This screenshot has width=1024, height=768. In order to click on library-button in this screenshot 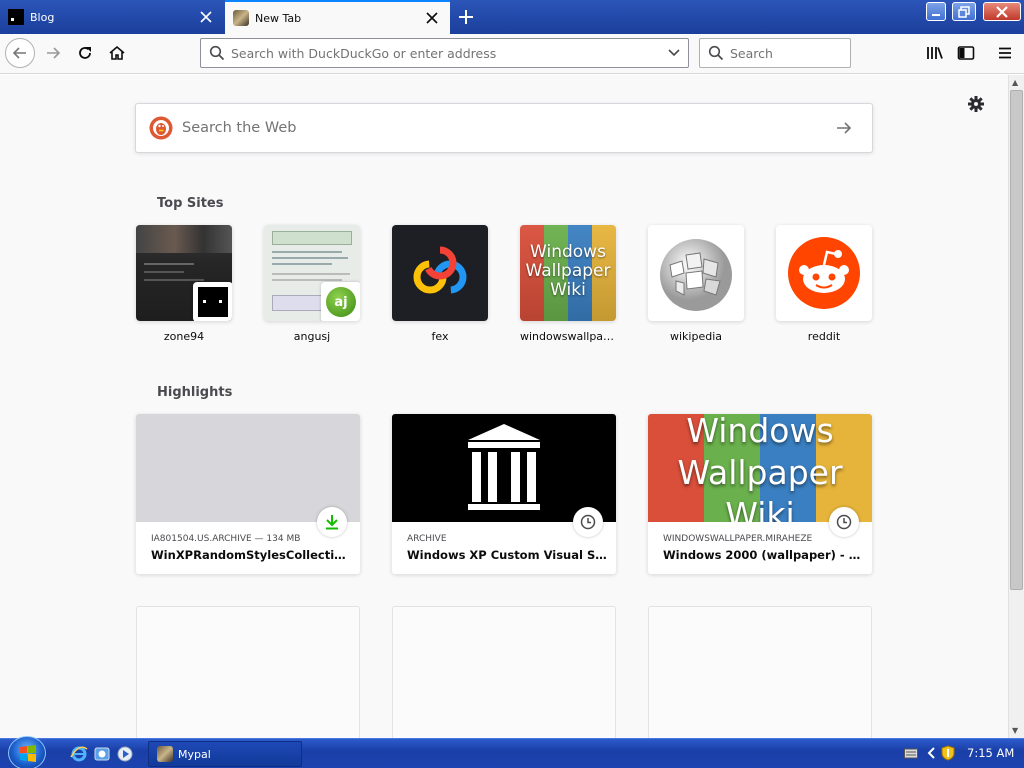, I will do `click(935, 53)`.